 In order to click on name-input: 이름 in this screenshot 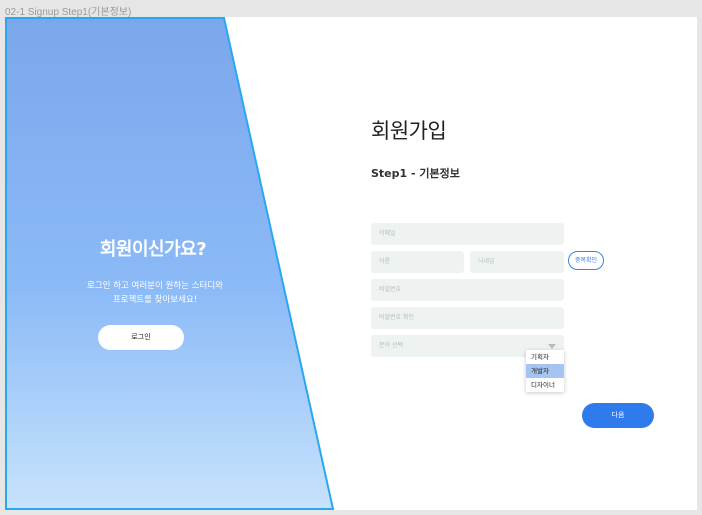, I will do `click(417, 262)`.